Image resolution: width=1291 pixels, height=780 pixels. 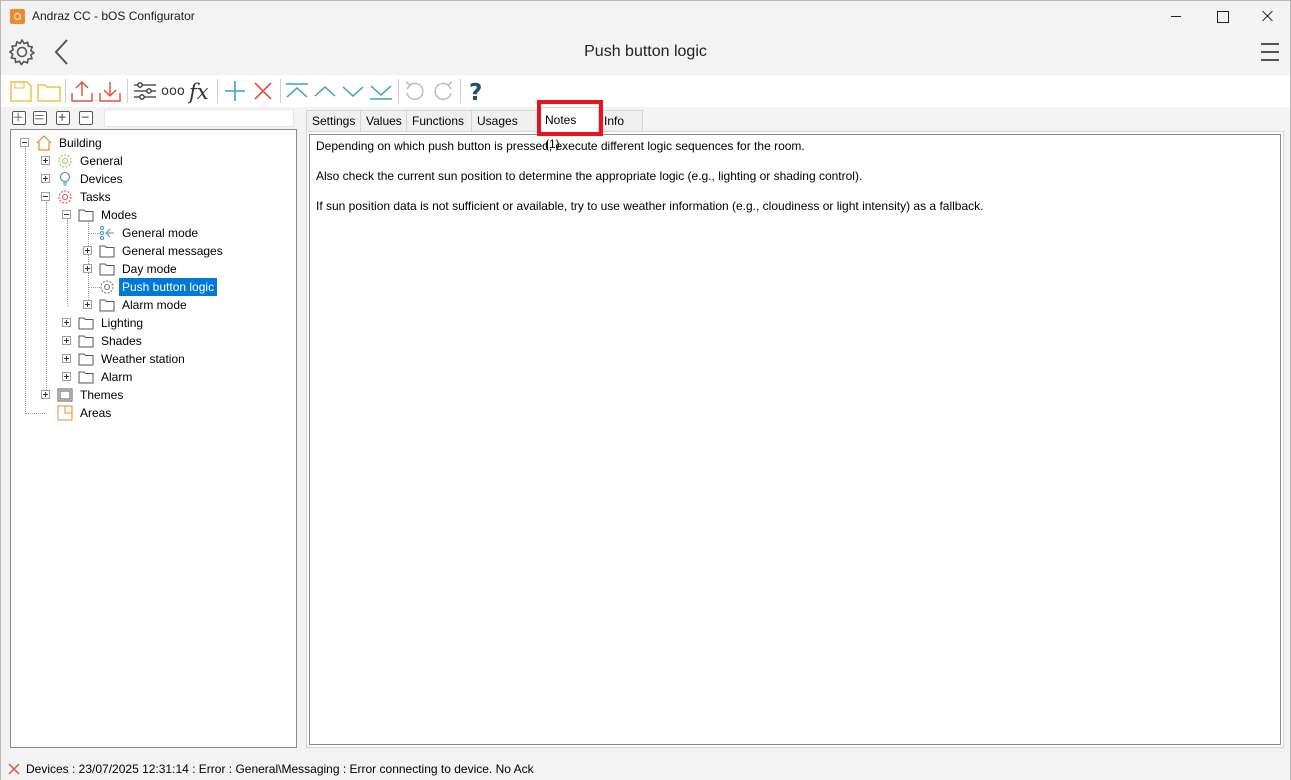 I want to click on redo-icon, so click(x=443, y=91).